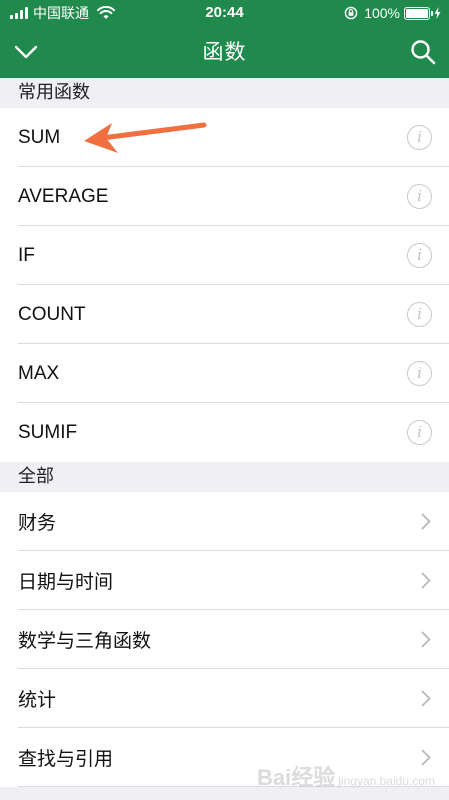 The width and height of the screenshot is (449, 800). What do you see at coordinates (224, 196) in the screenshot?
I see `function-item-average: AVERAGE i` at bounding box center [224, 196].